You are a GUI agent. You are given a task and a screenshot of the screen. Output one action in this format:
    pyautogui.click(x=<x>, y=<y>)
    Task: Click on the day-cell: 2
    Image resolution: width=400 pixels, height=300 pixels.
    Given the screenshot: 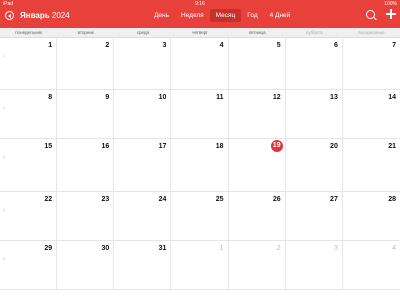 What is the action you would take?
    pyautogui.click(x=86, y=64)
    